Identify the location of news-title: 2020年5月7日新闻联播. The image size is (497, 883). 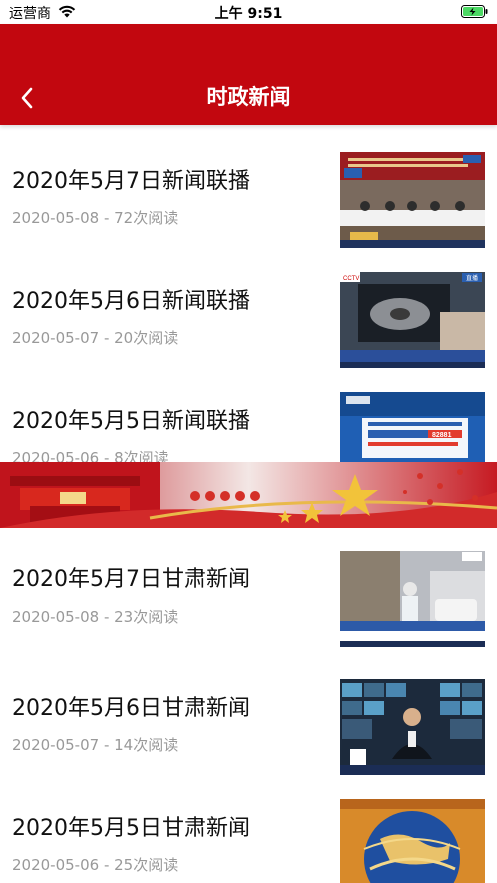
(131, 181).